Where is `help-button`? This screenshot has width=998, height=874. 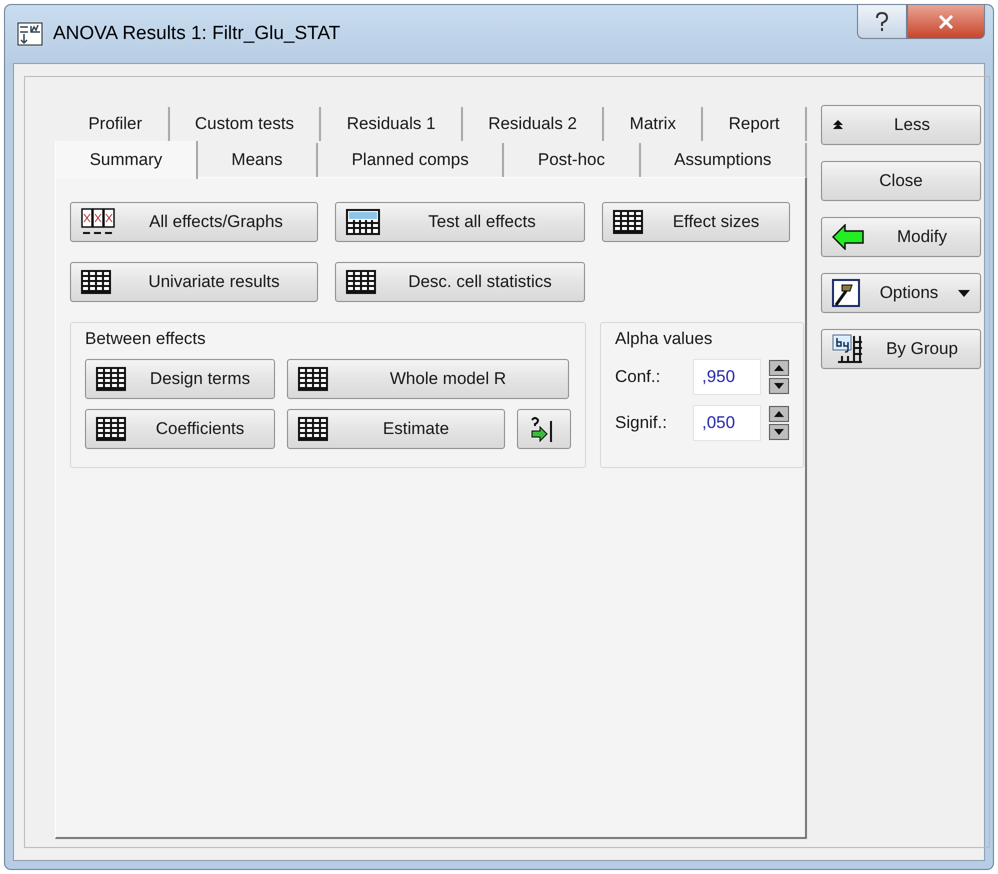
help-button is located at coordinates (882, 22).